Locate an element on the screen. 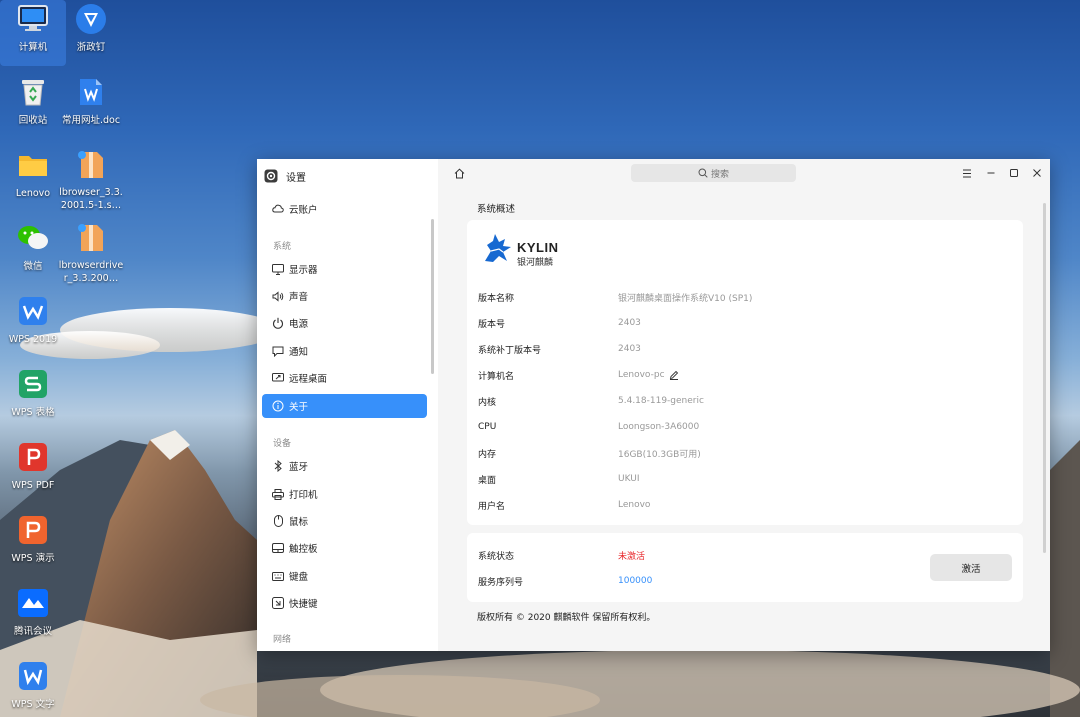 This screenshot has width=1080, height=717. activate-button: 激活 is located at coordinates (971, 567).